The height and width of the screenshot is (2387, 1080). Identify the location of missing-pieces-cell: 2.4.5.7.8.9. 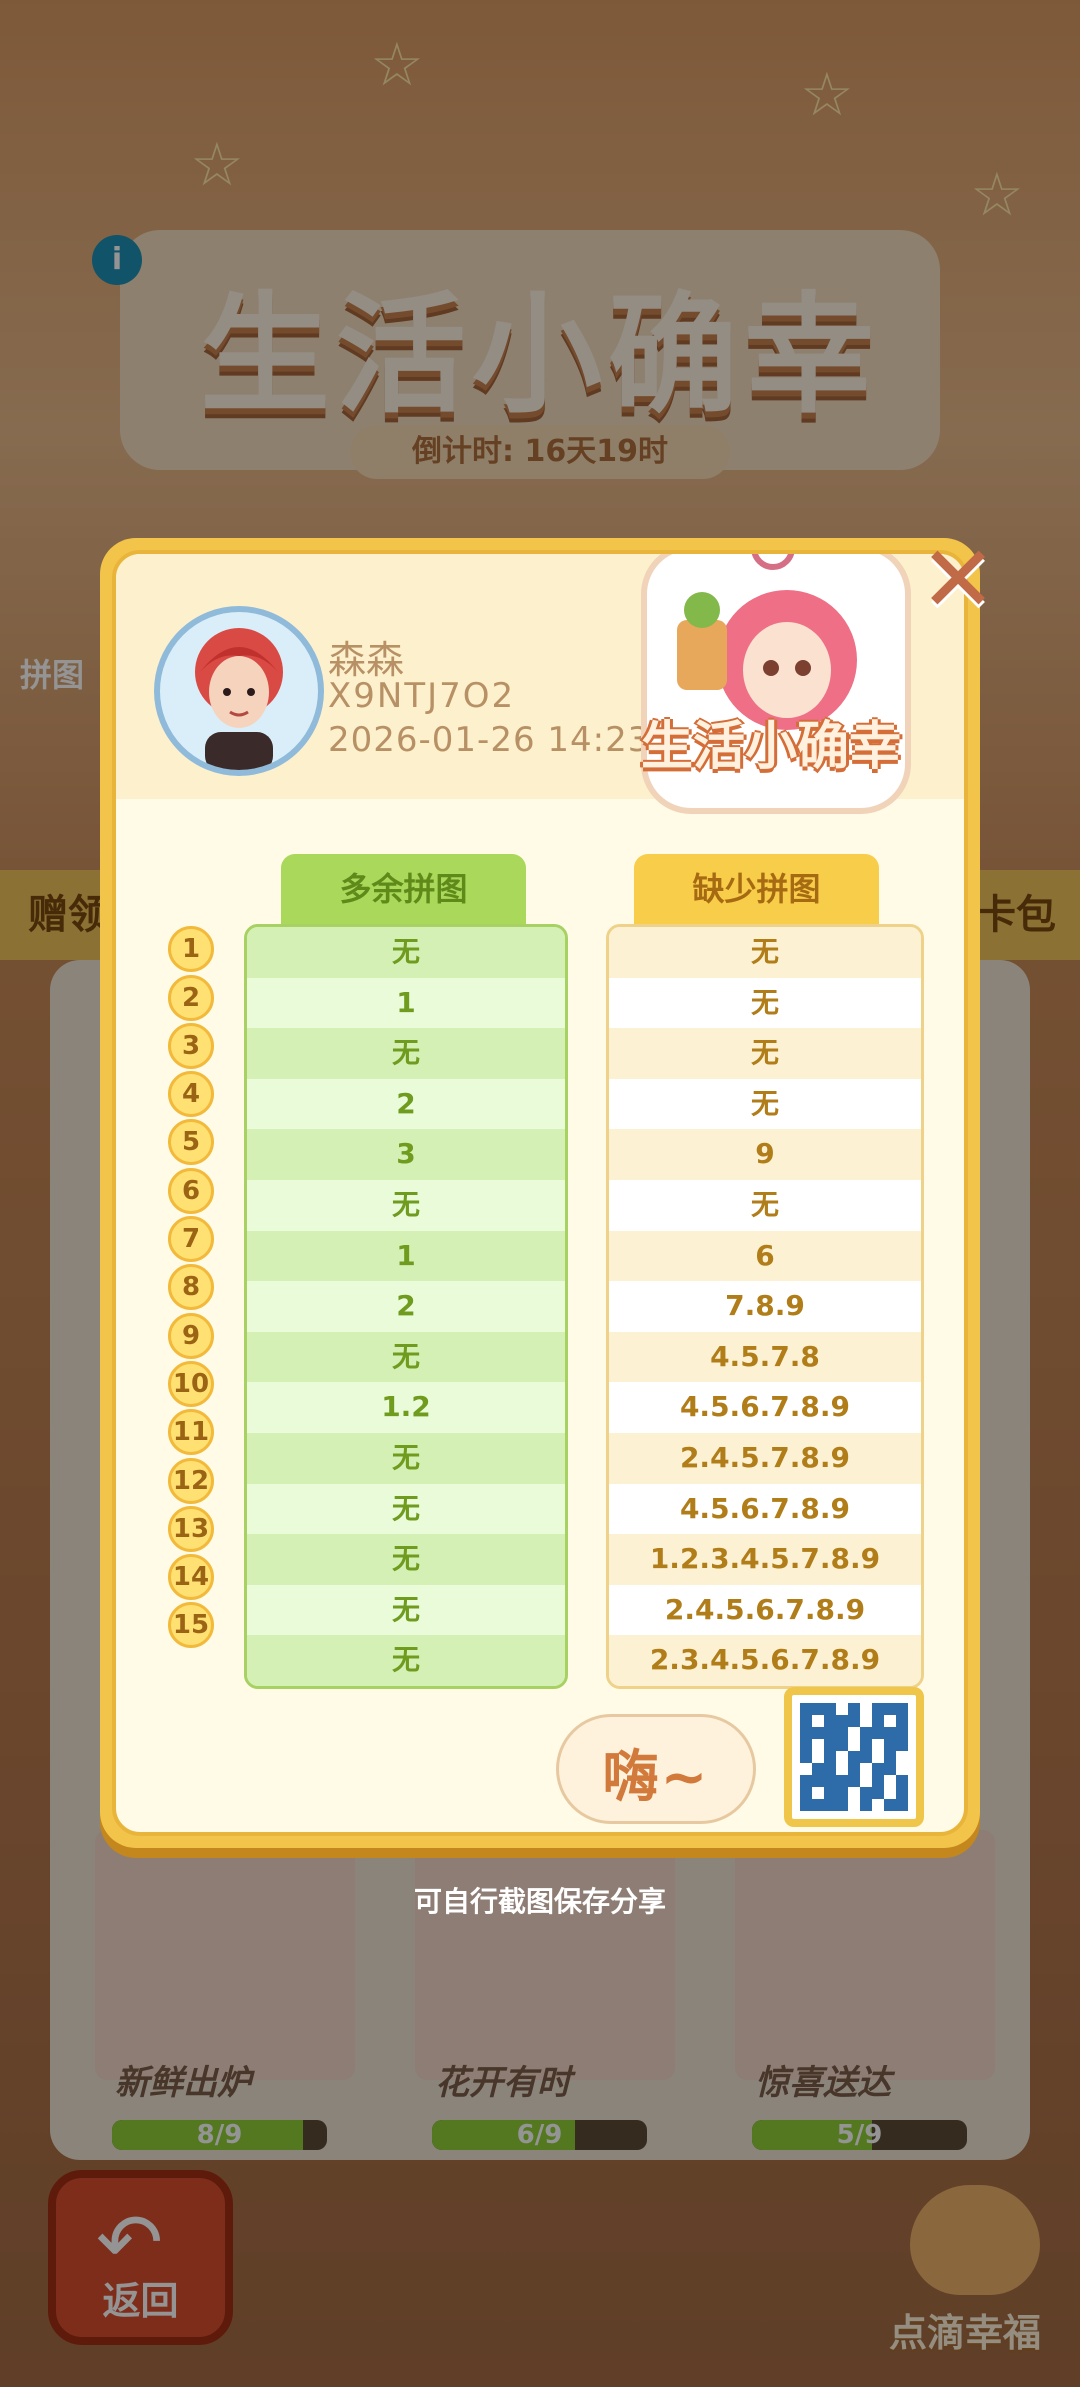
(765, 1458).